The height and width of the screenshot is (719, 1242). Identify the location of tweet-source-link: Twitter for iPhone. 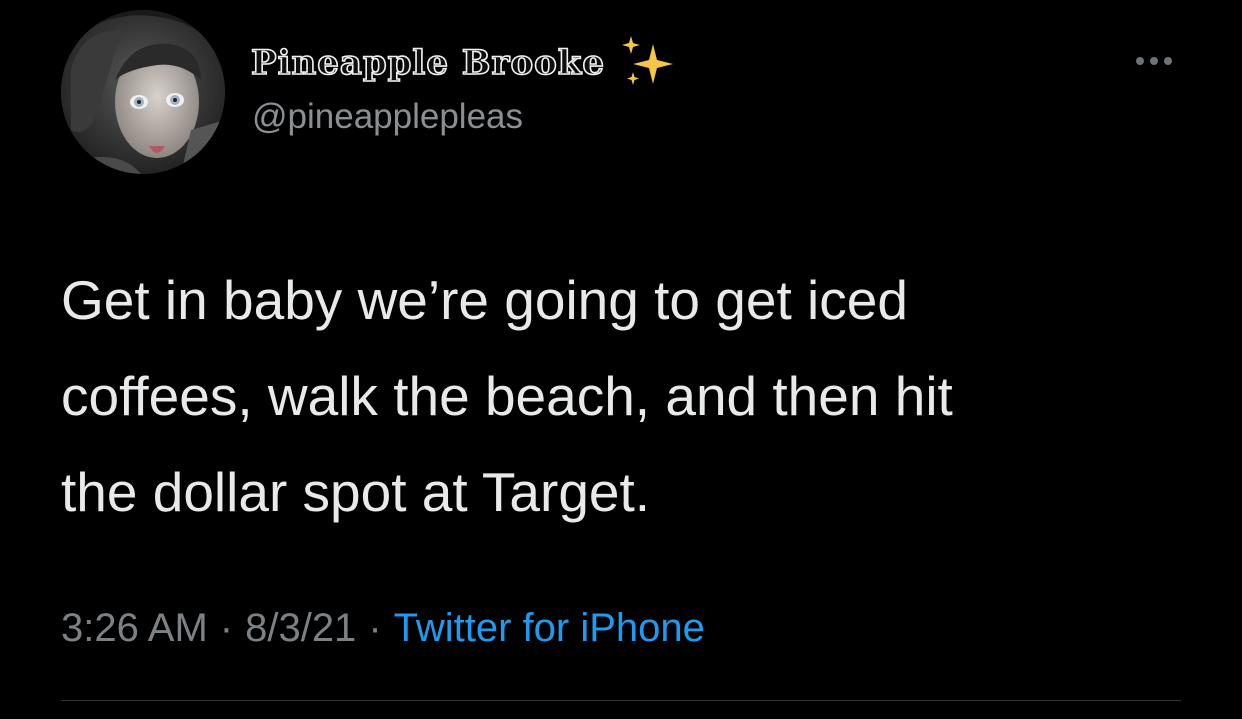
(549, 628).